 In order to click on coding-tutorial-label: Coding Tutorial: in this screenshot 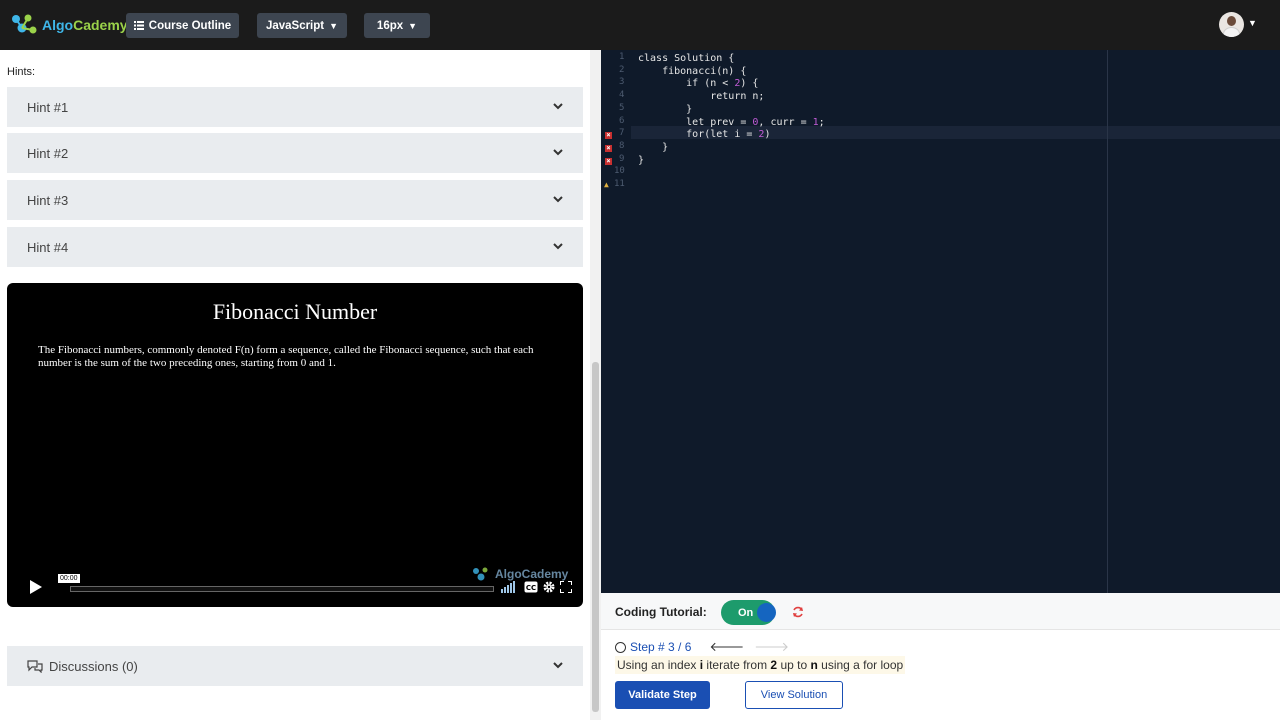, I will do `click(661, 612)`.